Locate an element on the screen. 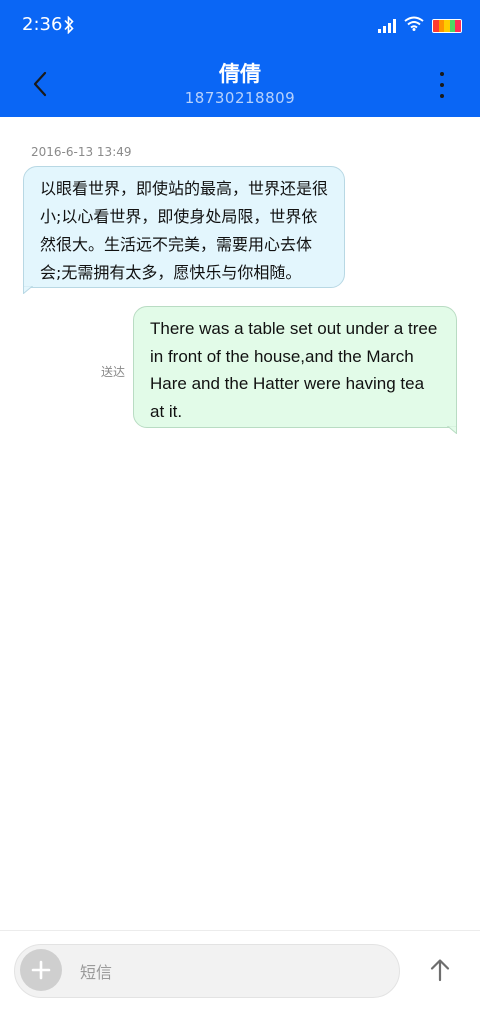 This screenshot has width=480, height=1013. back-button is located at coordinates (40, 84).